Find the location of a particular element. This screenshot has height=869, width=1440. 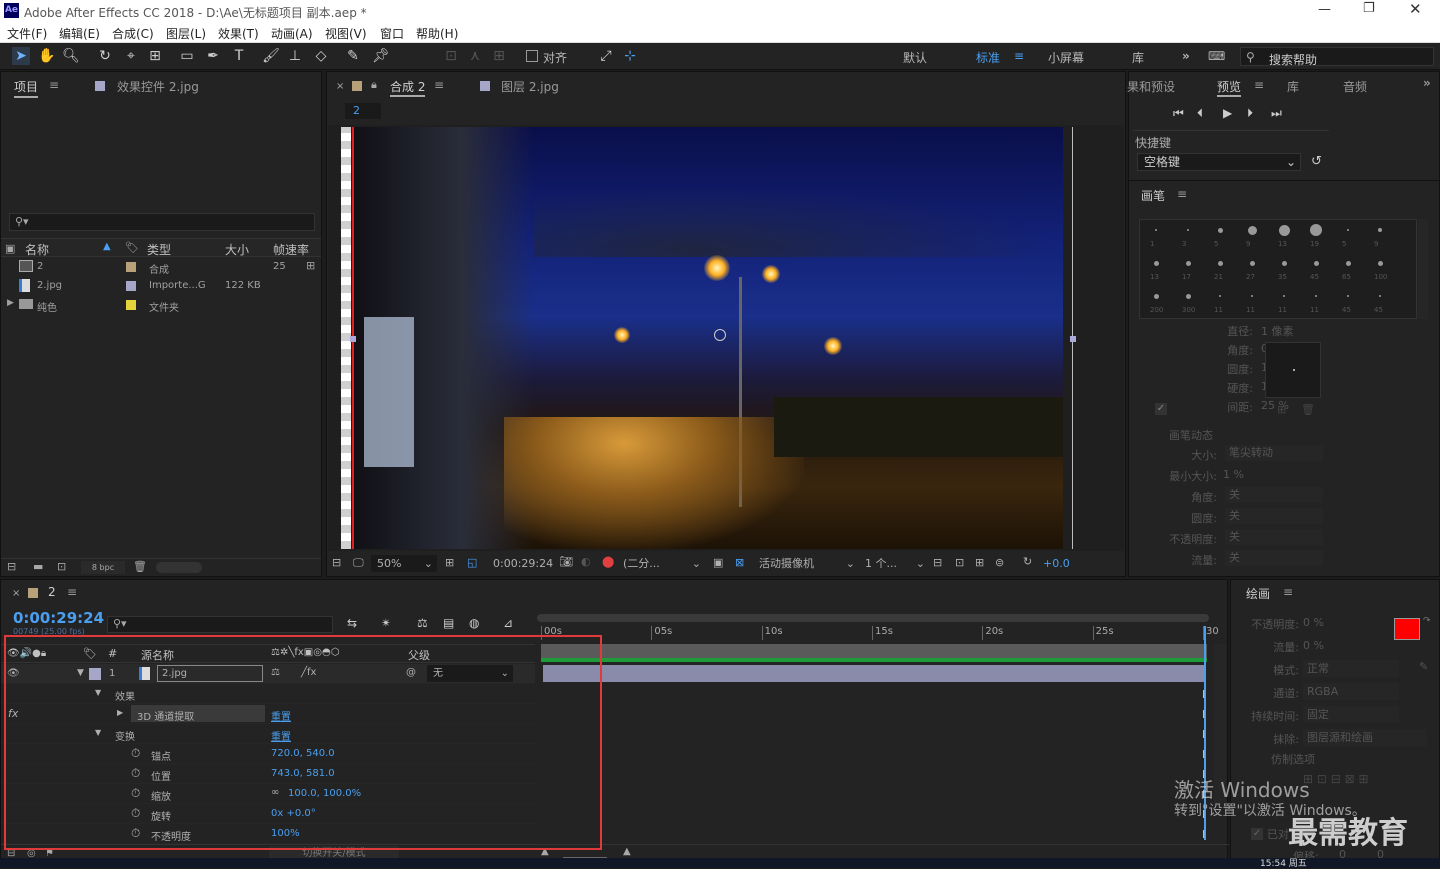

keyframe-navigator-icon: I is located at coordinates (1203, 834).